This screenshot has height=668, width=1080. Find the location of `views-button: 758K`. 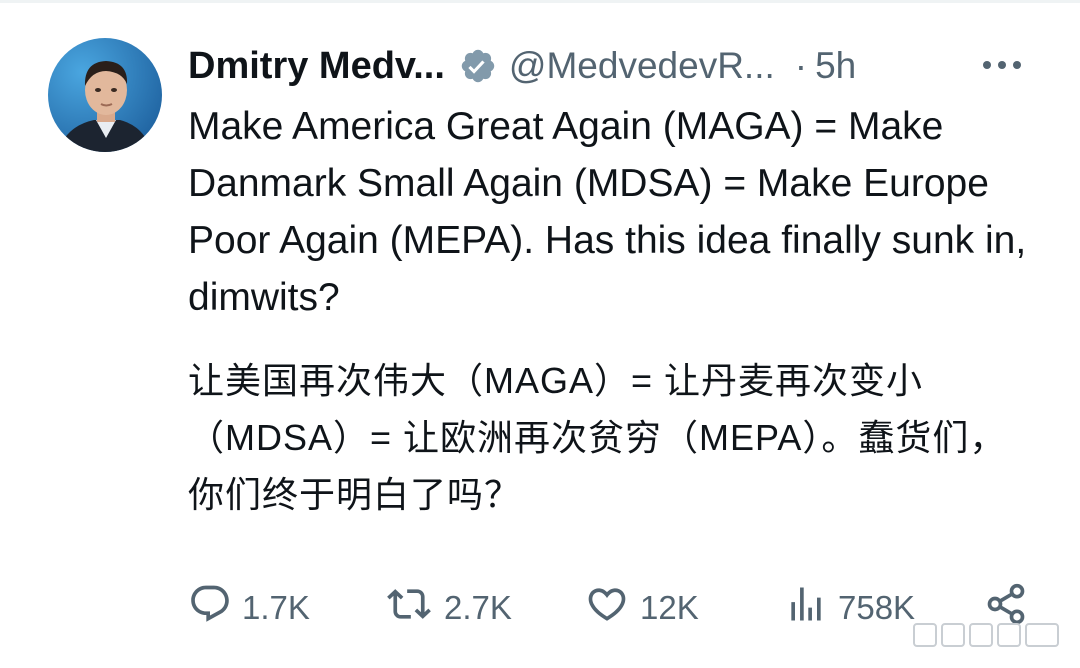

views-button: 758K is located at coordinates (849, 608).